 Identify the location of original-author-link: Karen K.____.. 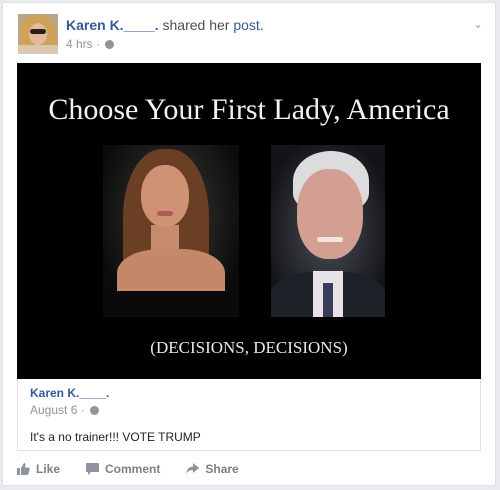
(69, 393).